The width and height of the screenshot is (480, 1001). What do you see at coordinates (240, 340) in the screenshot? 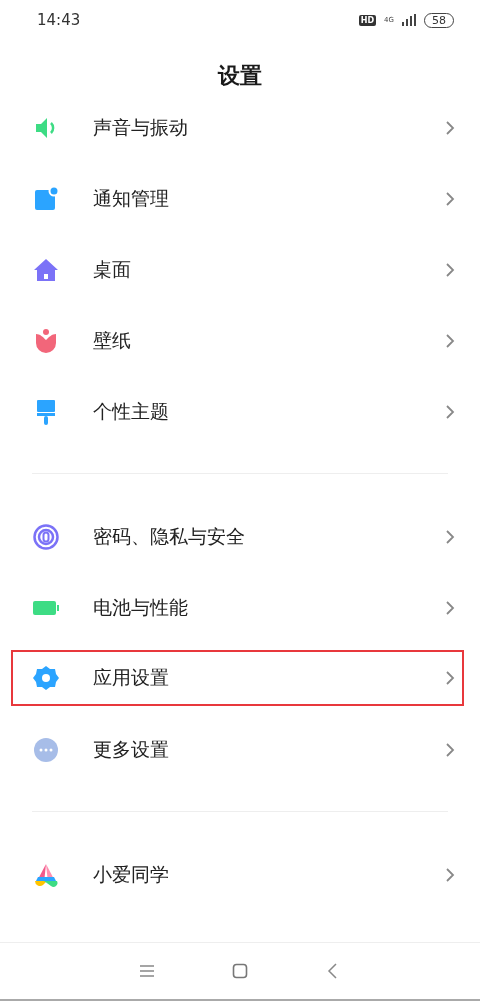
I see `settings-row: 壁纸` at bounding box center [240, 340].